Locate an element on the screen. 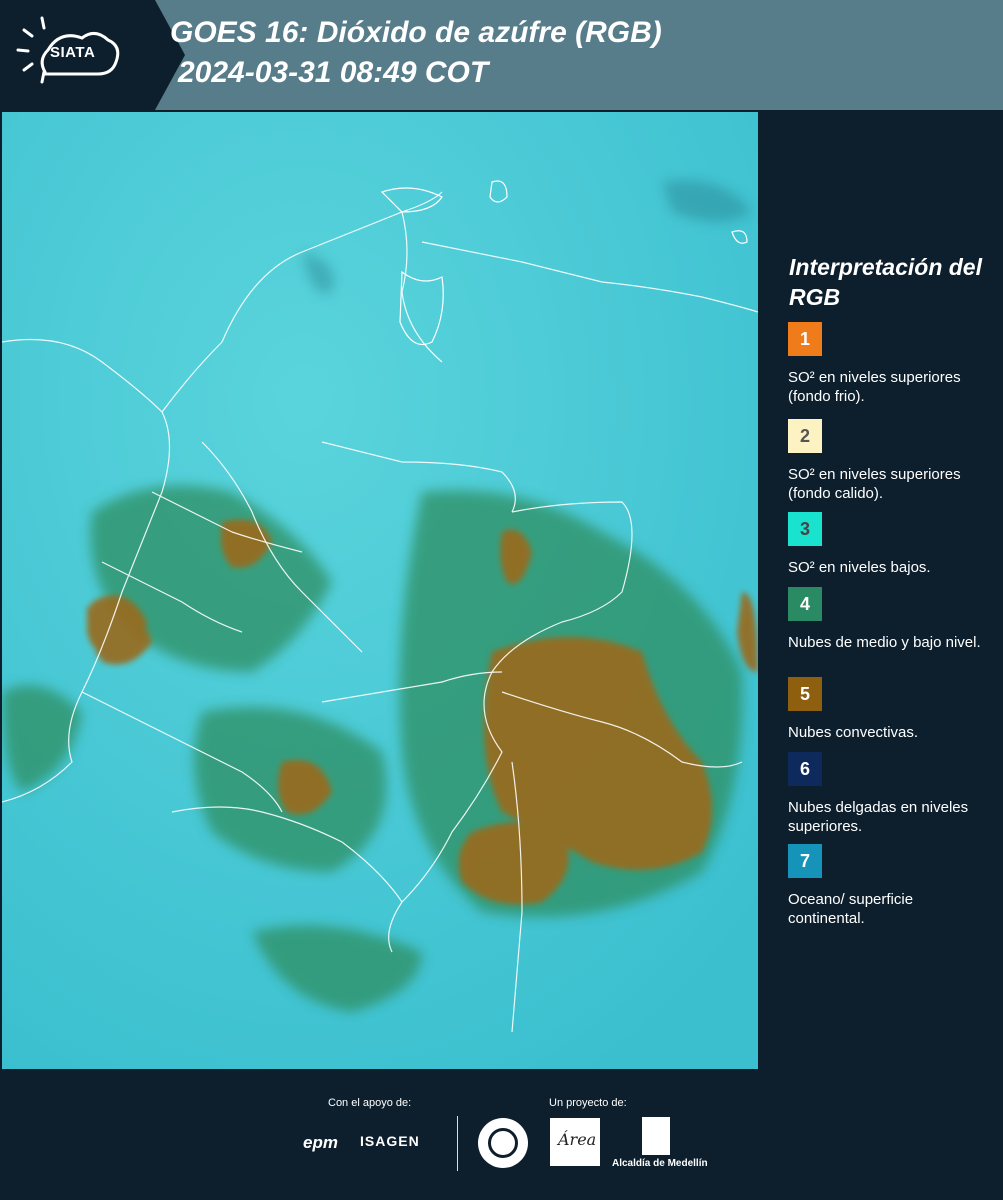 The width and height of the screenshot is (1003, 1200). legend-label-3: SO² en niveles bajos. is located at coordinates (859, 567).